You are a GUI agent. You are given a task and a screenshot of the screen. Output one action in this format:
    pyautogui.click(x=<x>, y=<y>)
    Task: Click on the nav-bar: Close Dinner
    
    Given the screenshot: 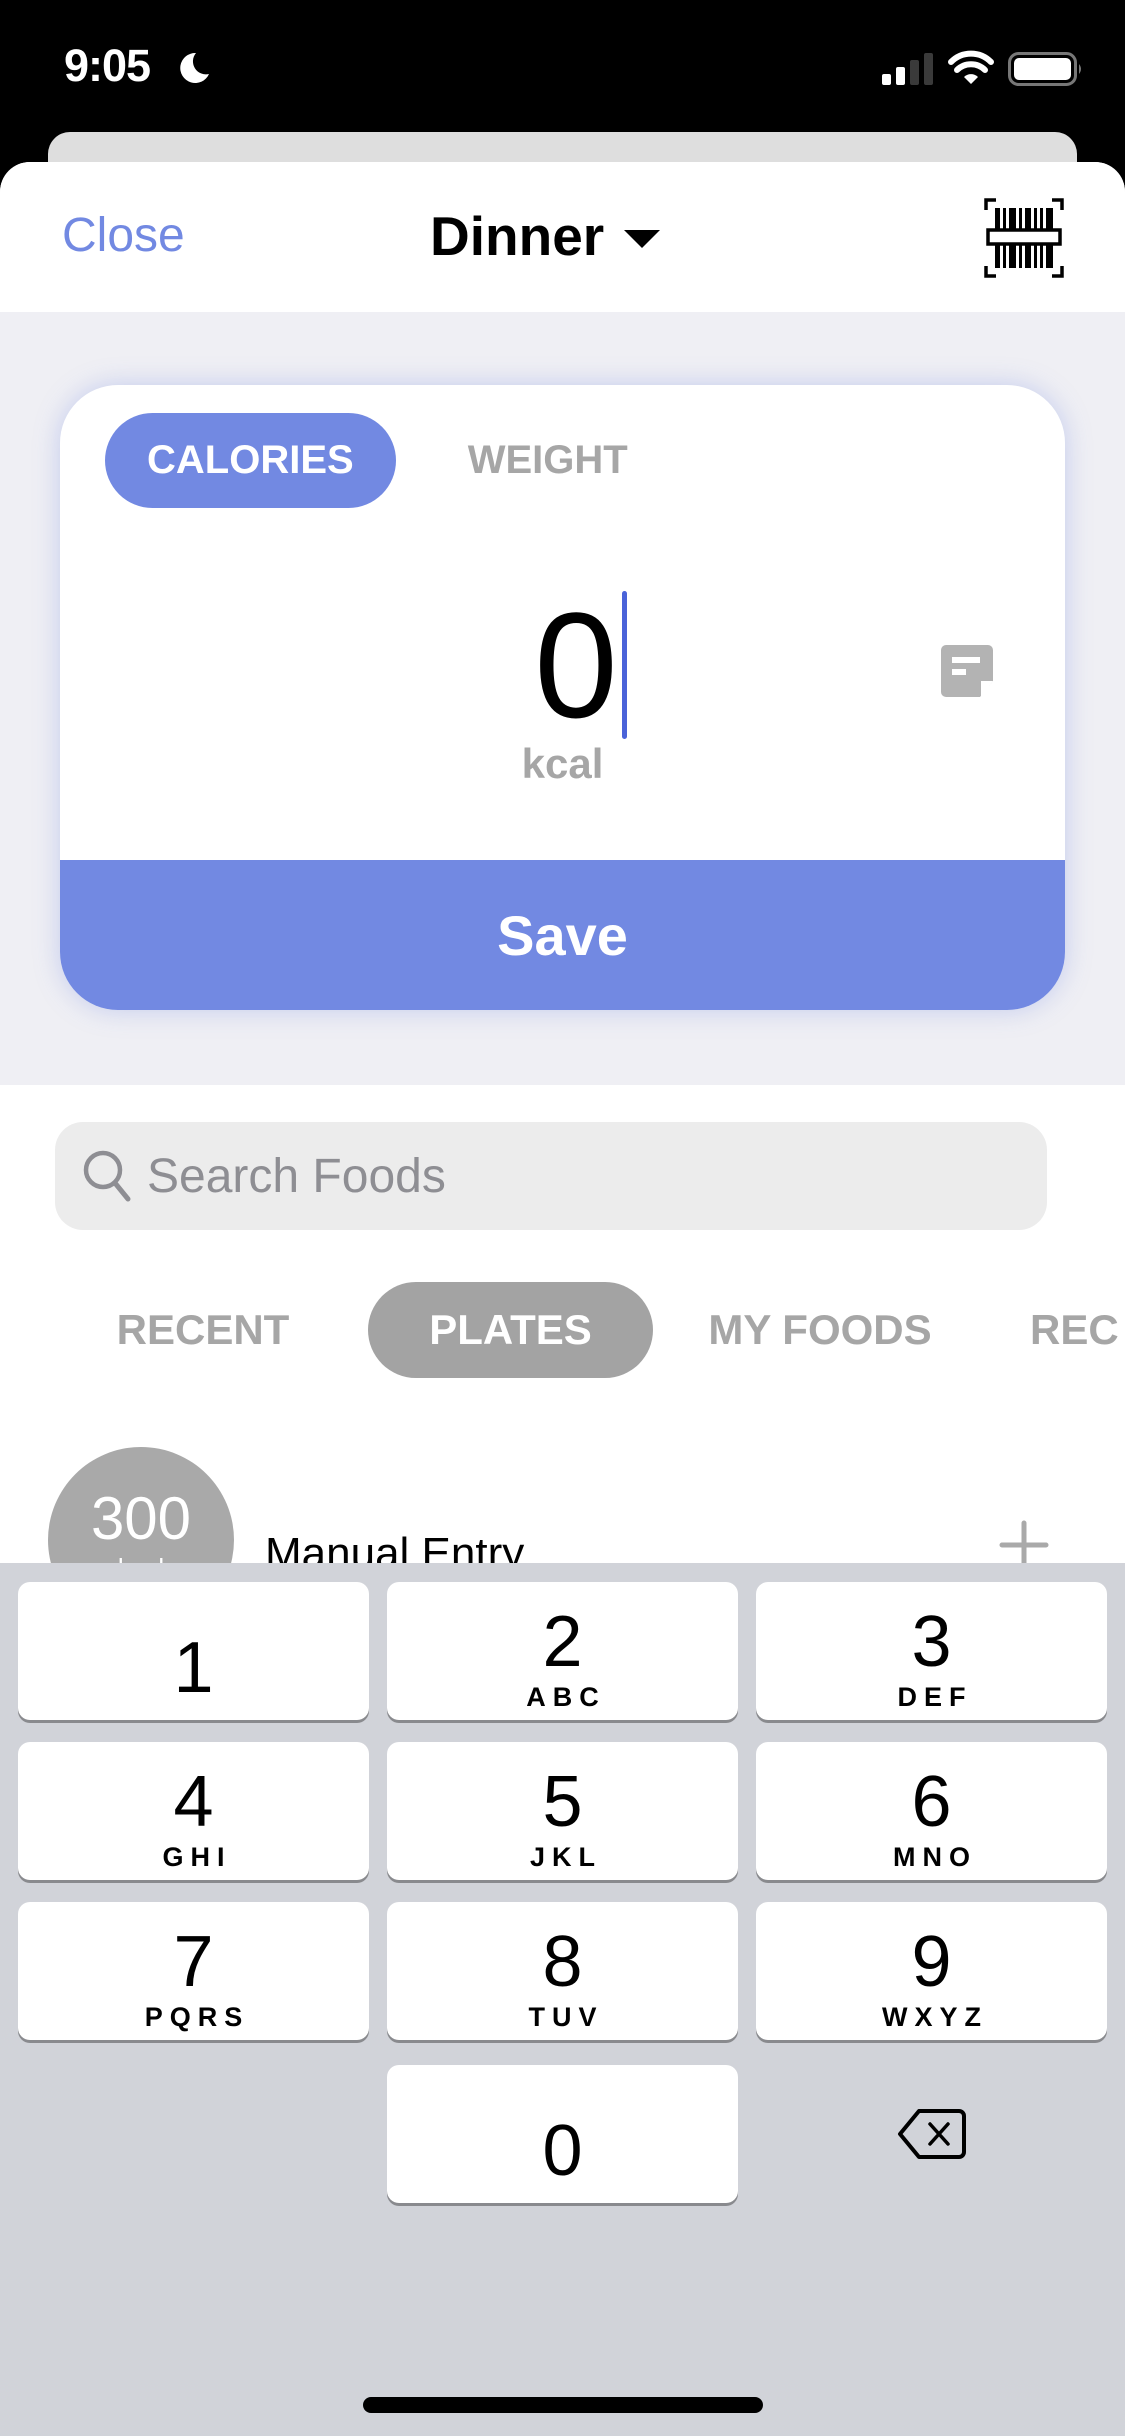 What is the action you would take?
    pyautogui.click(x=562, y=237)
    